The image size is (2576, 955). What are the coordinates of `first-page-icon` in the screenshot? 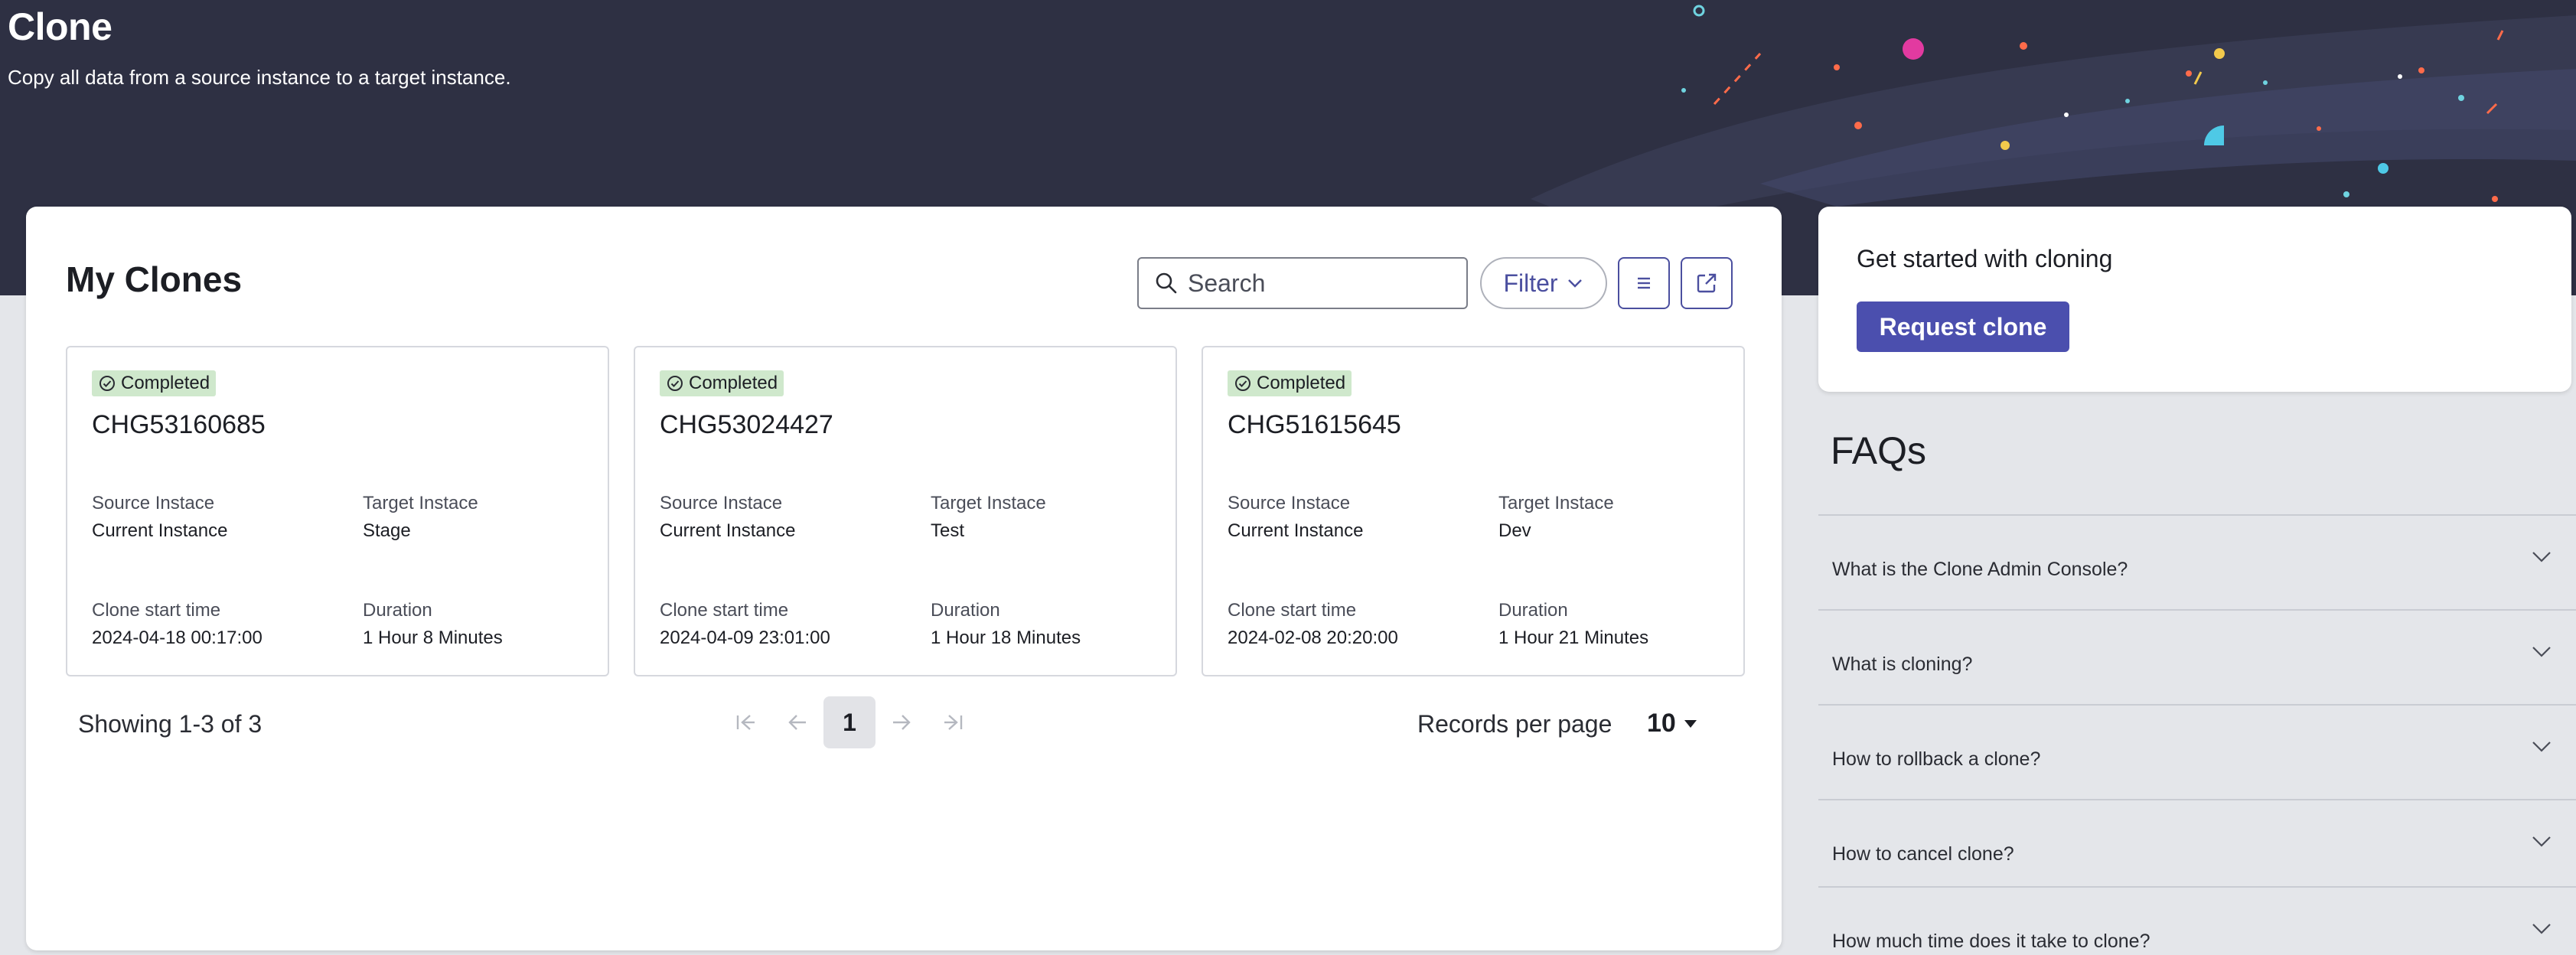 It's located at (745, 722).